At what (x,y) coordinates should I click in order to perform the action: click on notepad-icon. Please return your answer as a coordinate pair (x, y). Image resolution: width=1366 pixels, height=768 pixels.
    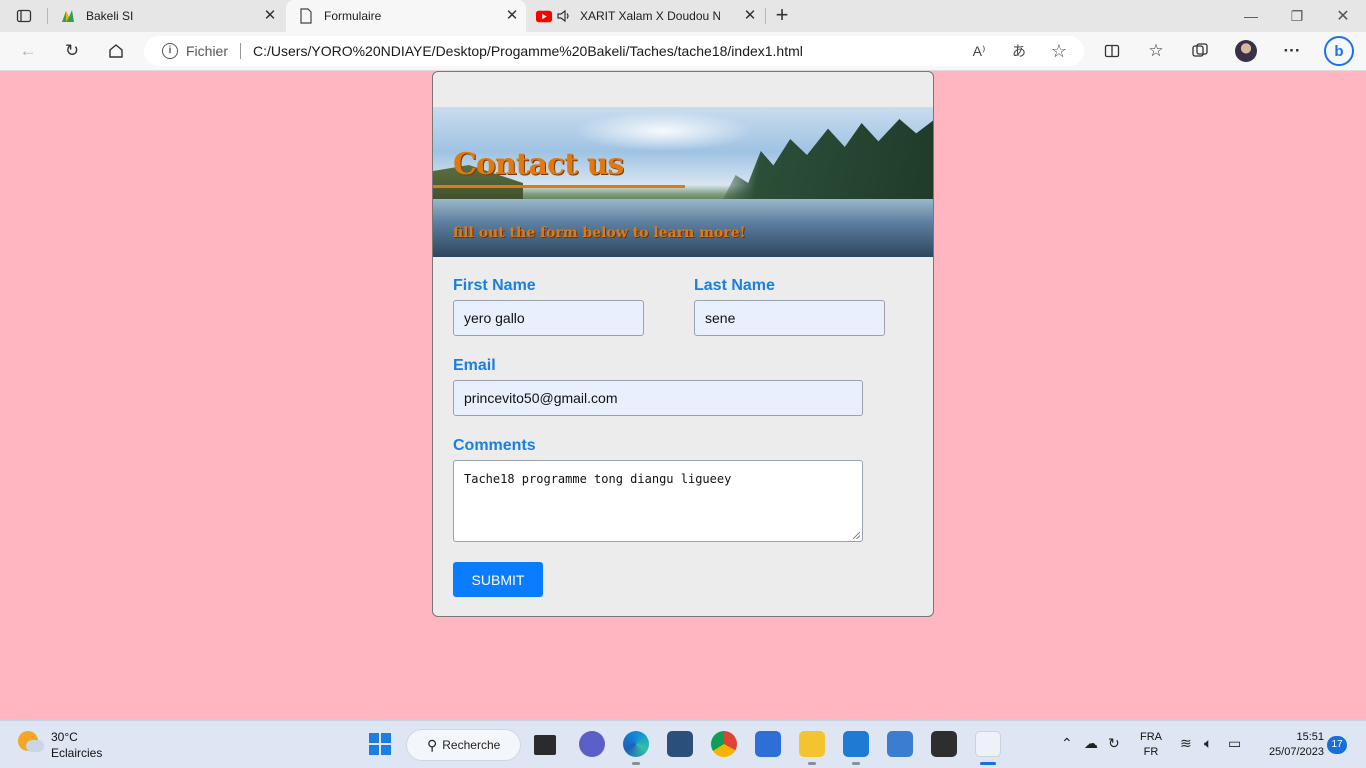
    Looking at the image, I should click on (900, 744).